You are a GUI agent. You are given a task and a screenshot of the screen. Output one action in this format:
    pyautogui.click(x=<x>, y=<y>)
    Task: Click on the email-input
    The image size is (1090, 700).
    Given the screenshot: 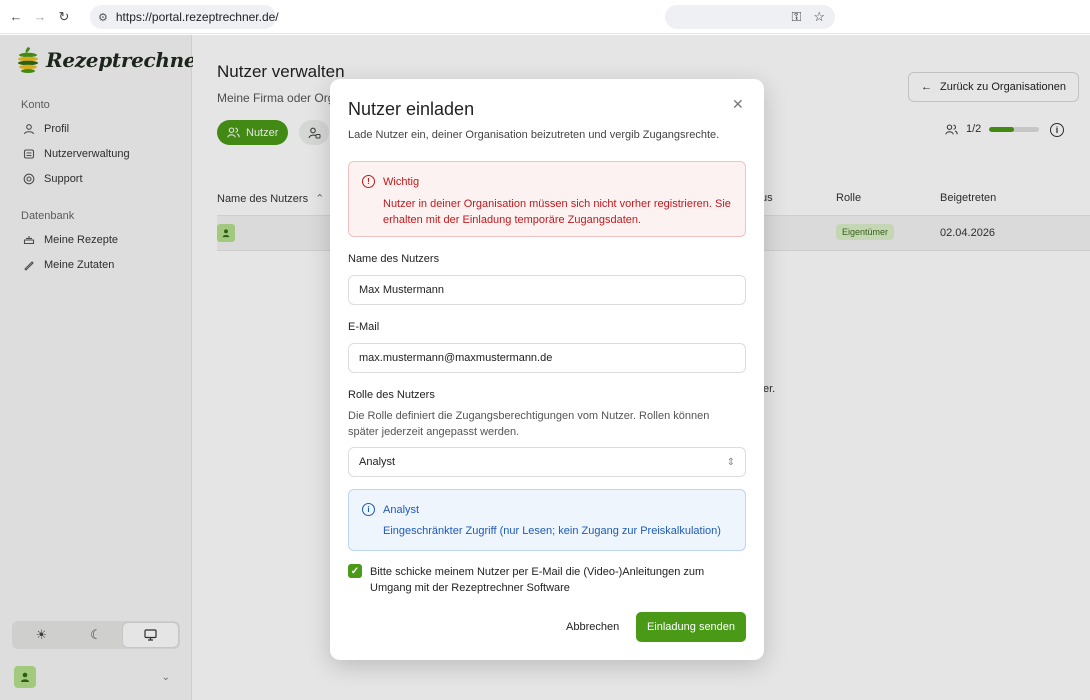 What is the action you would take?
    pyautogui.click(x=547, y=358)
    